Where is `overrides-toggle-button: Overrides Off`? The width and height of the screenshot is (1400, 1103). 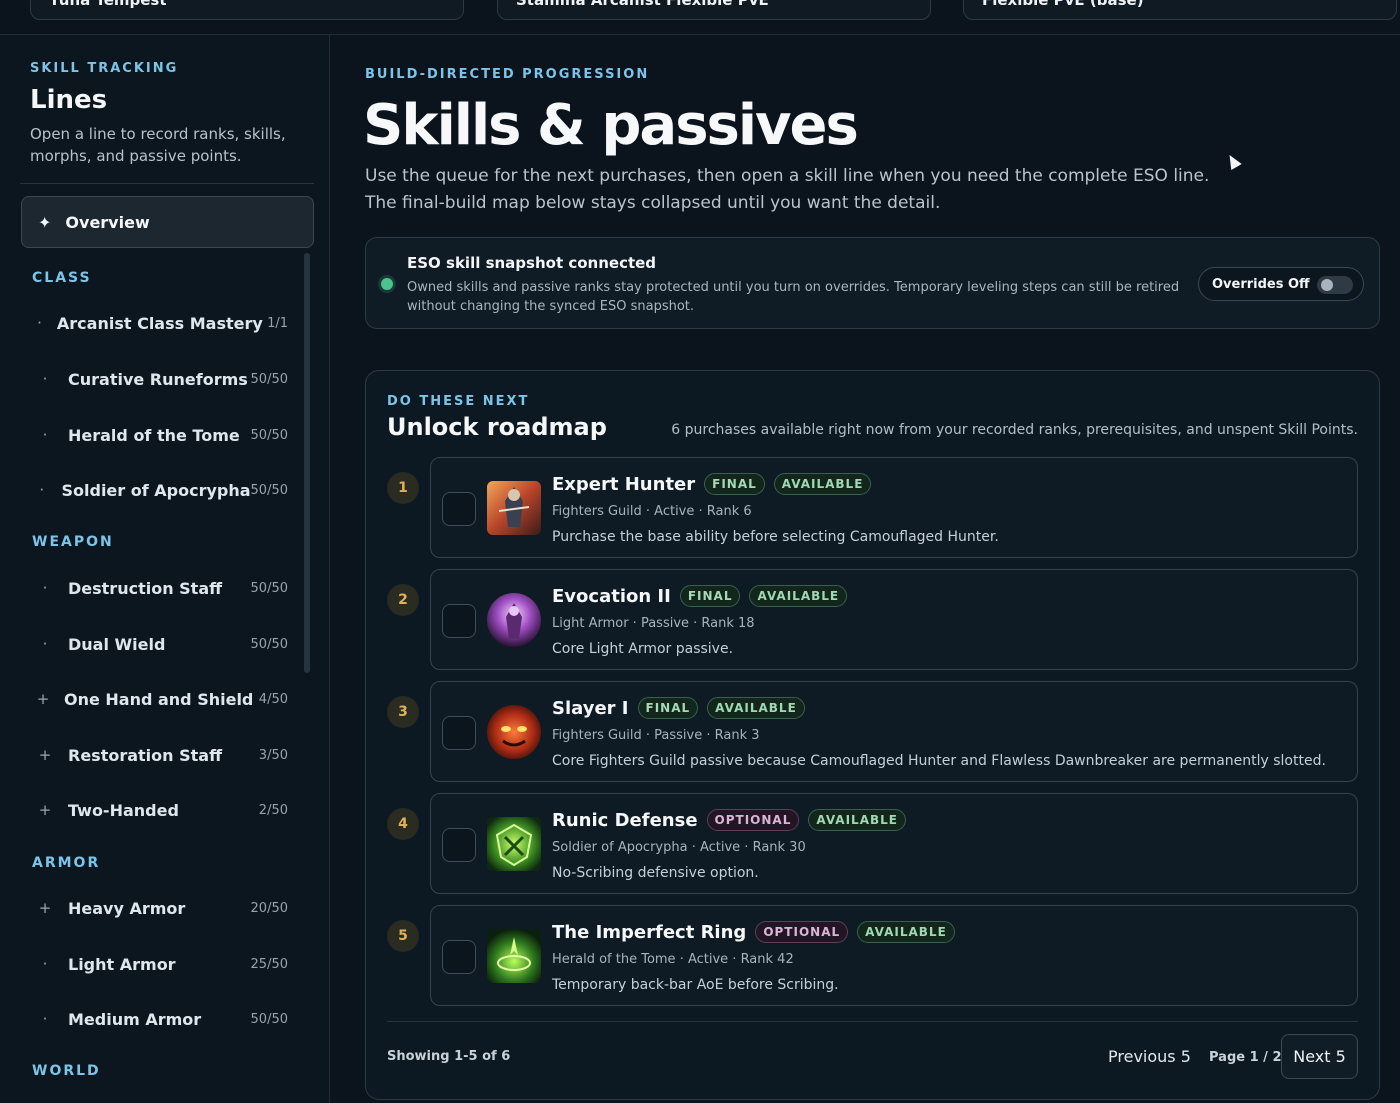 overrides-toggle-button: Overrides Off is located at coordinates (1281, 284).